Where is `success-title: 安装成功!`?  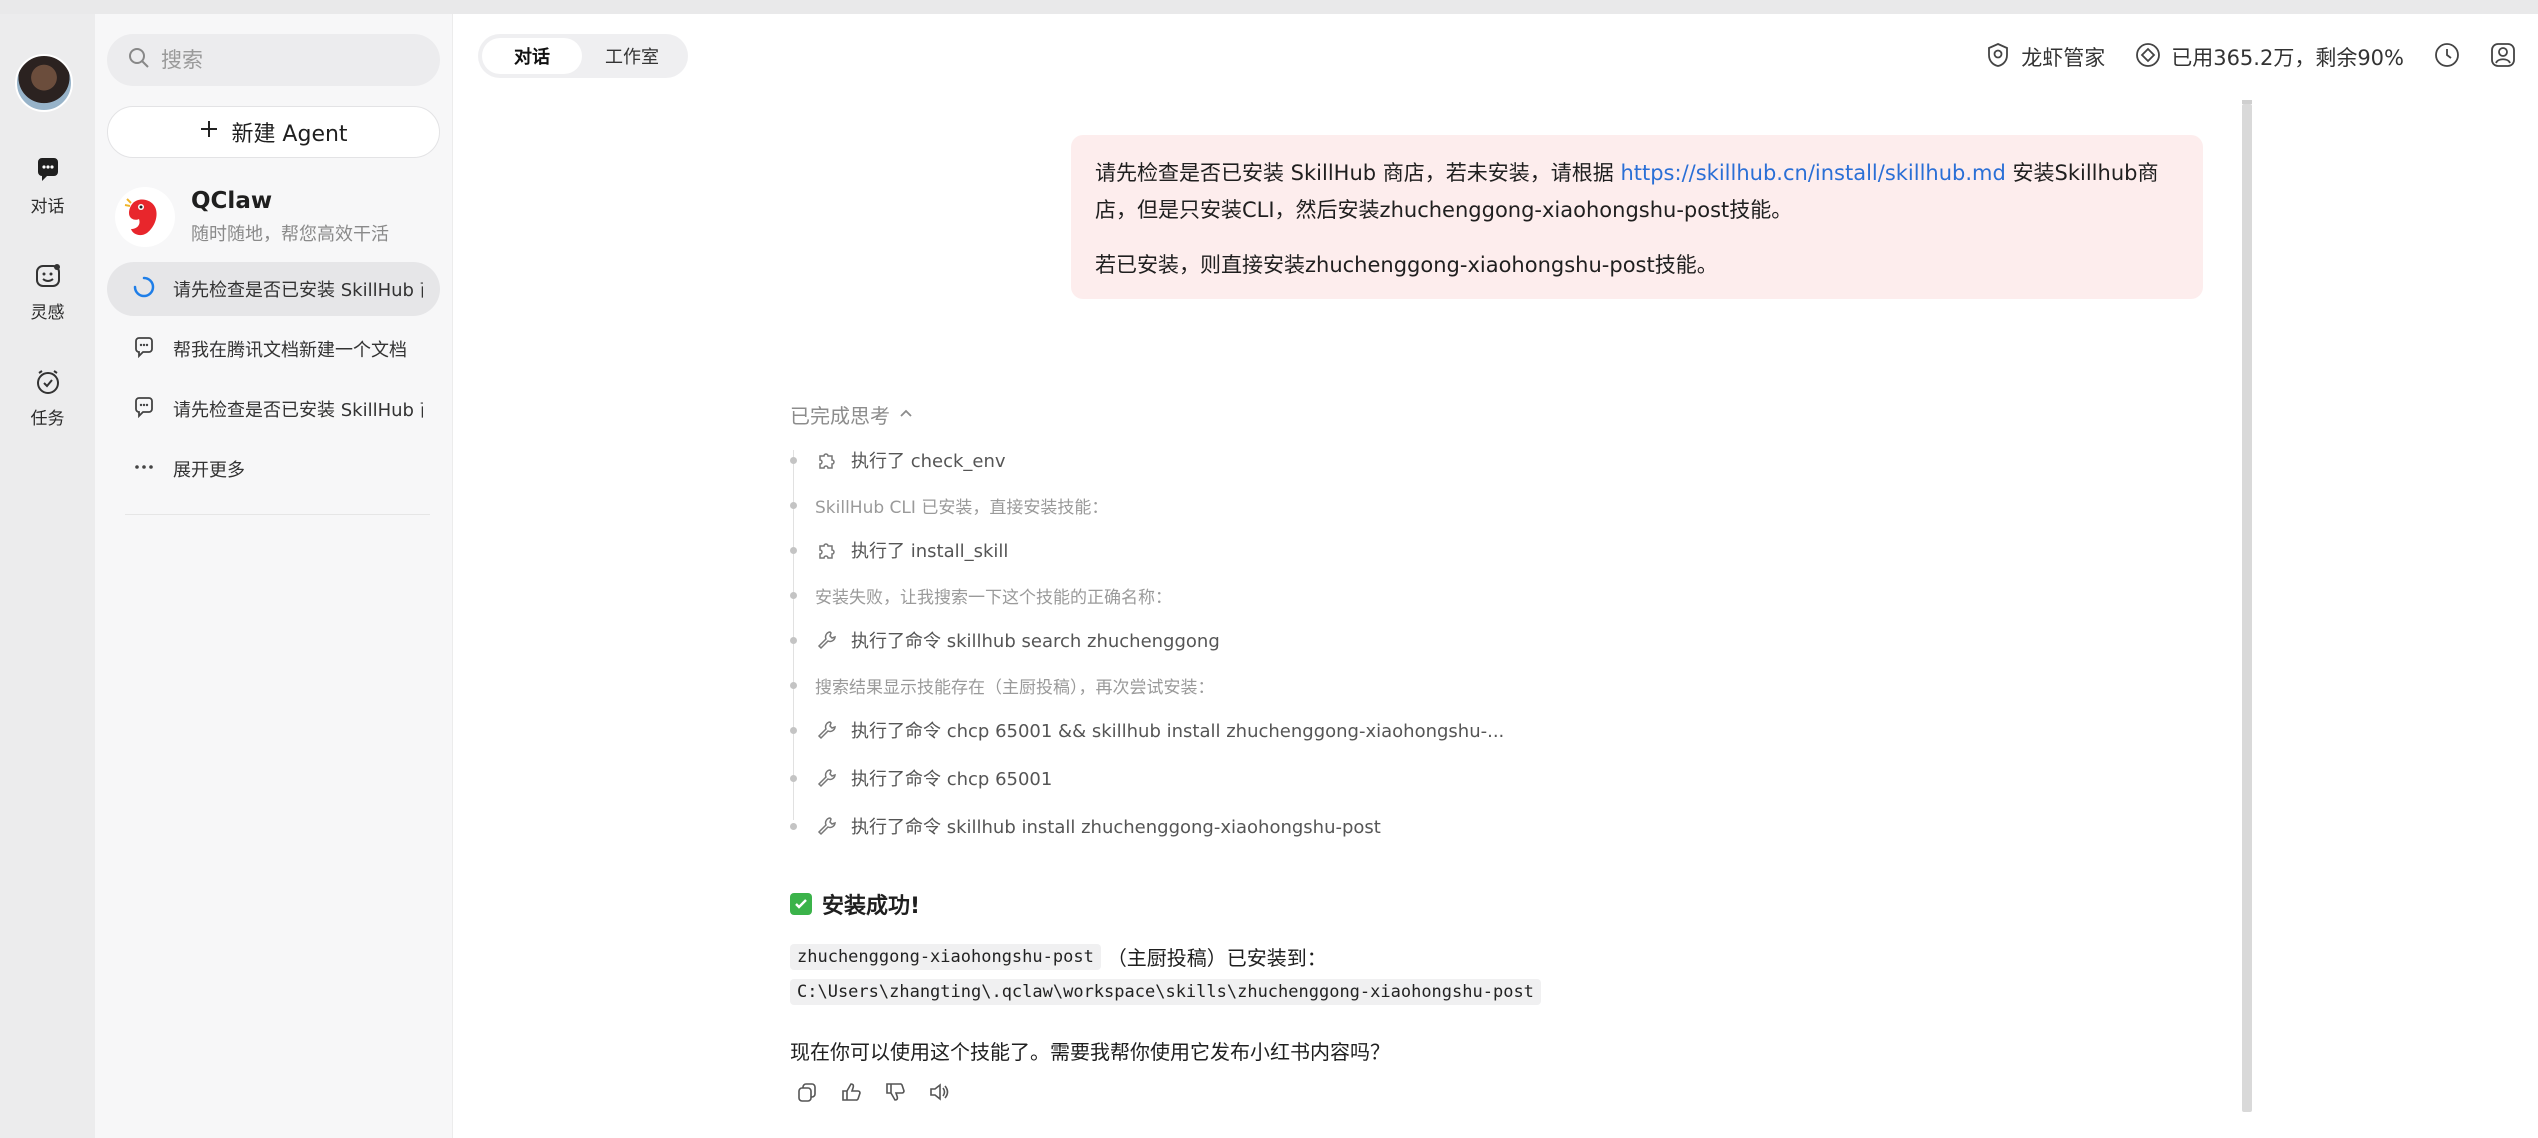 success-title: 安装成功! is located at coordinates (871, 906).